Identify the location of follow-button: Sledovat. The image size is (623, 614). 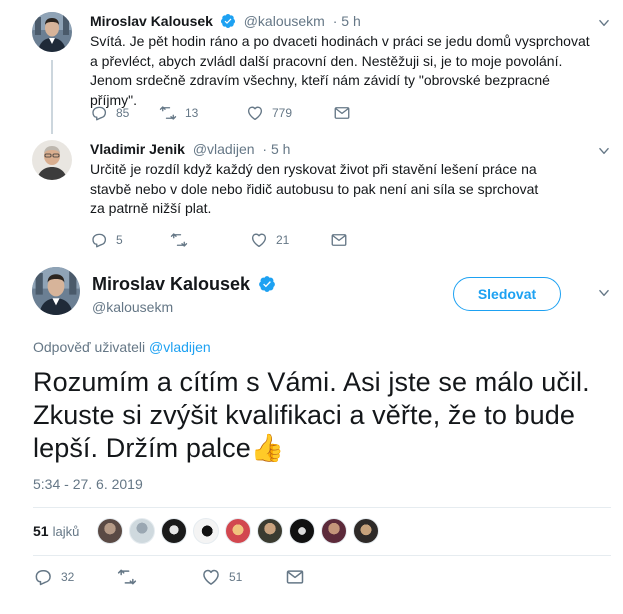
(507, 294).